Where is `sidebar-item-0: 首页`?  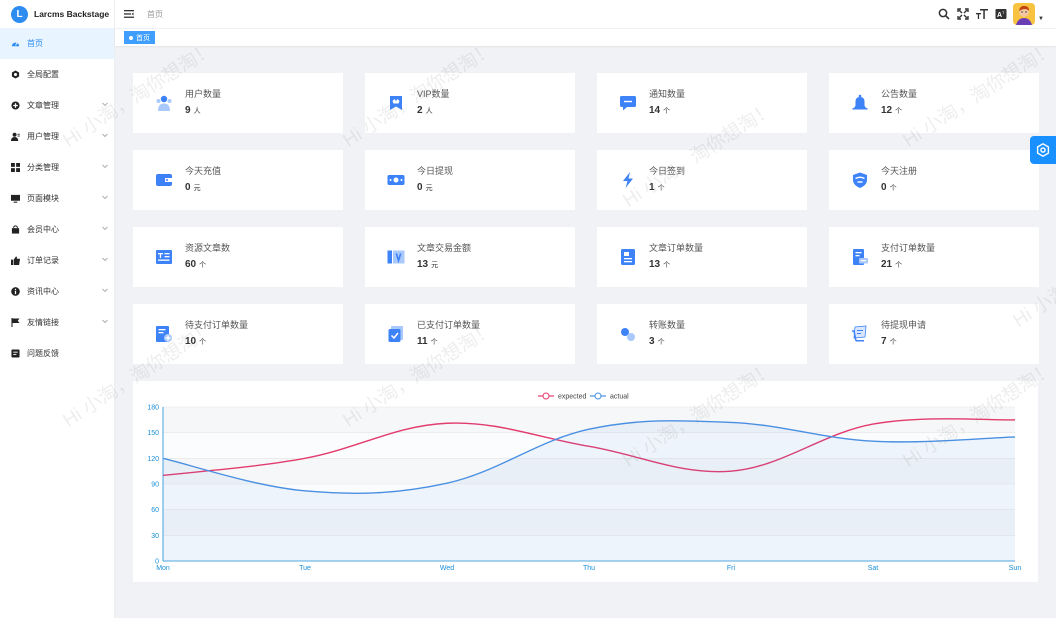
sidebar-item-0: 首页 is located at coordinates (57, 43).